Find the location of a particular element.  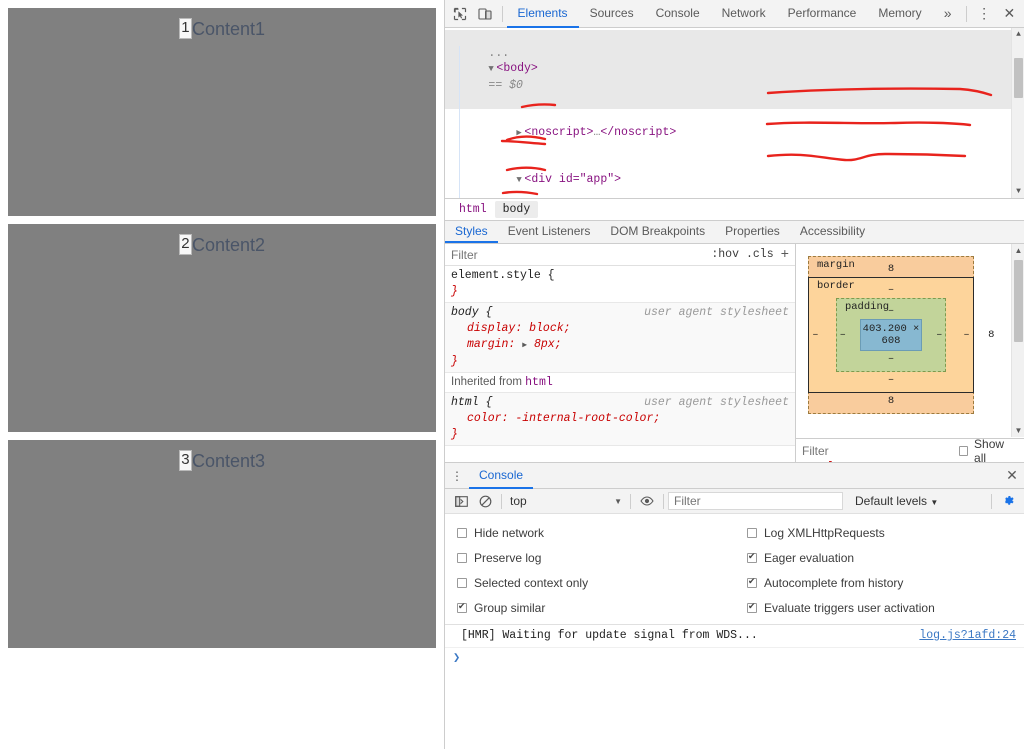

setting-log-xmlhttprequests: Log XMLHttpRequests is located at coordinates (879, 532).